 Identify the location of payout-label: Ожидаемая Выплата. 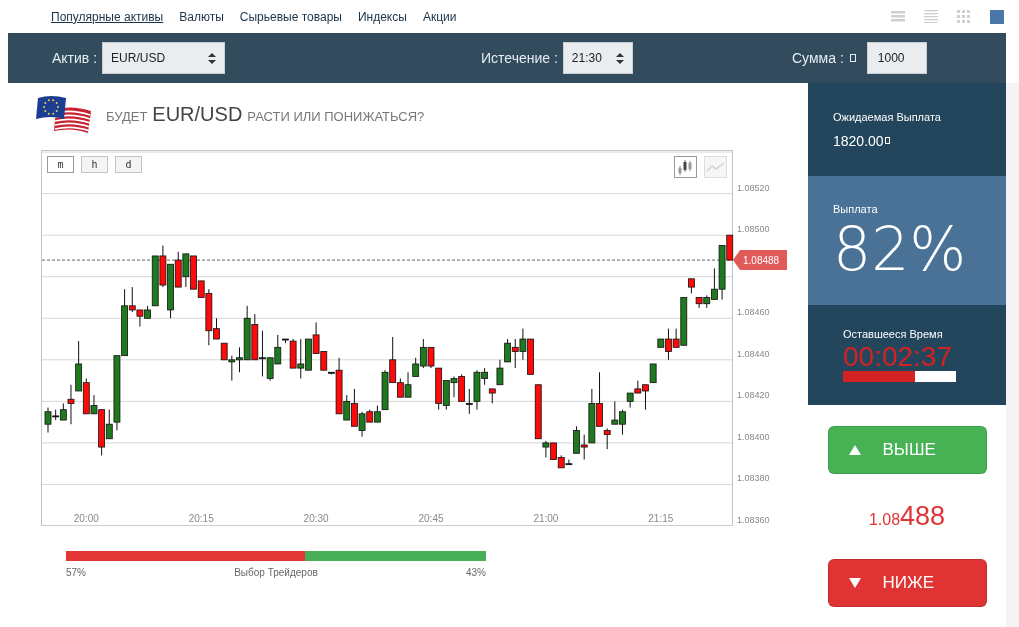
(887, 116).